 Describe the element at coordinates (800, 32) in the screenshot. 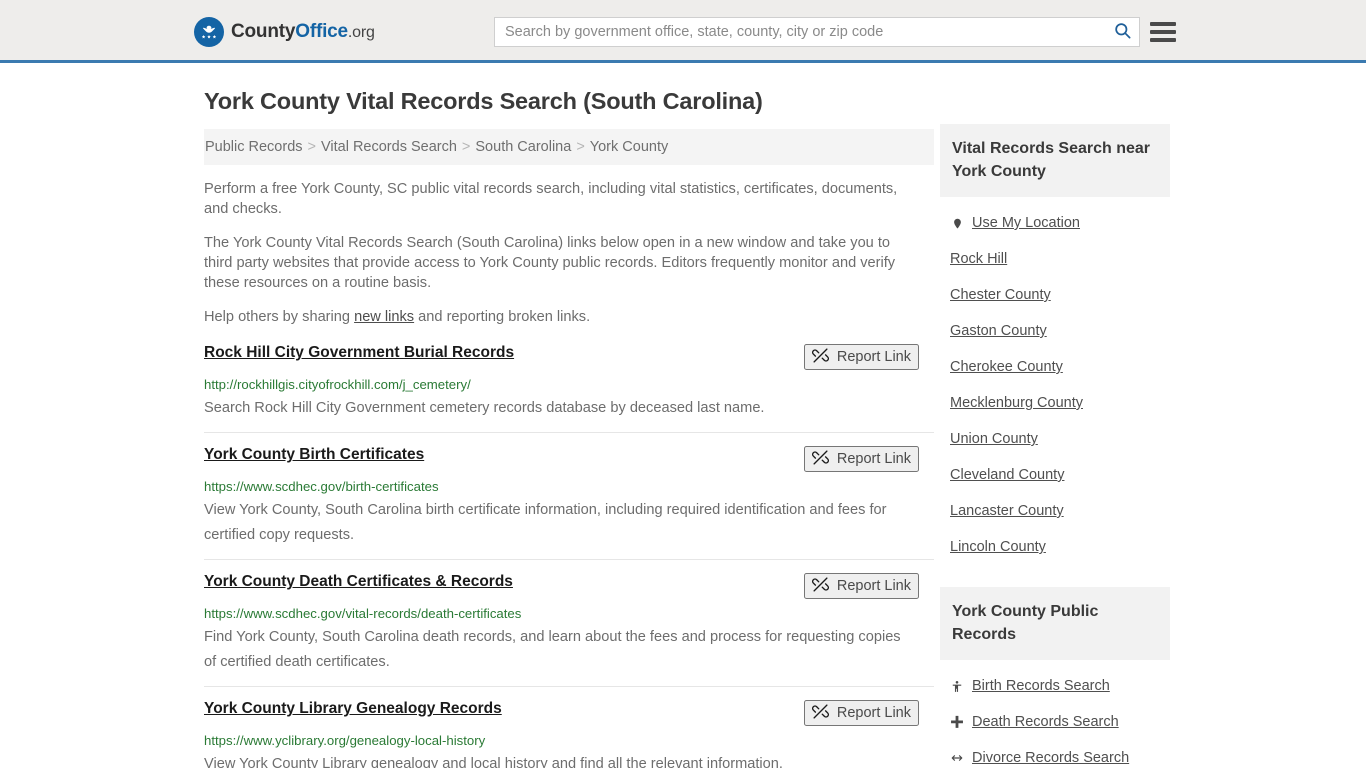

I see `search-input` at that location.